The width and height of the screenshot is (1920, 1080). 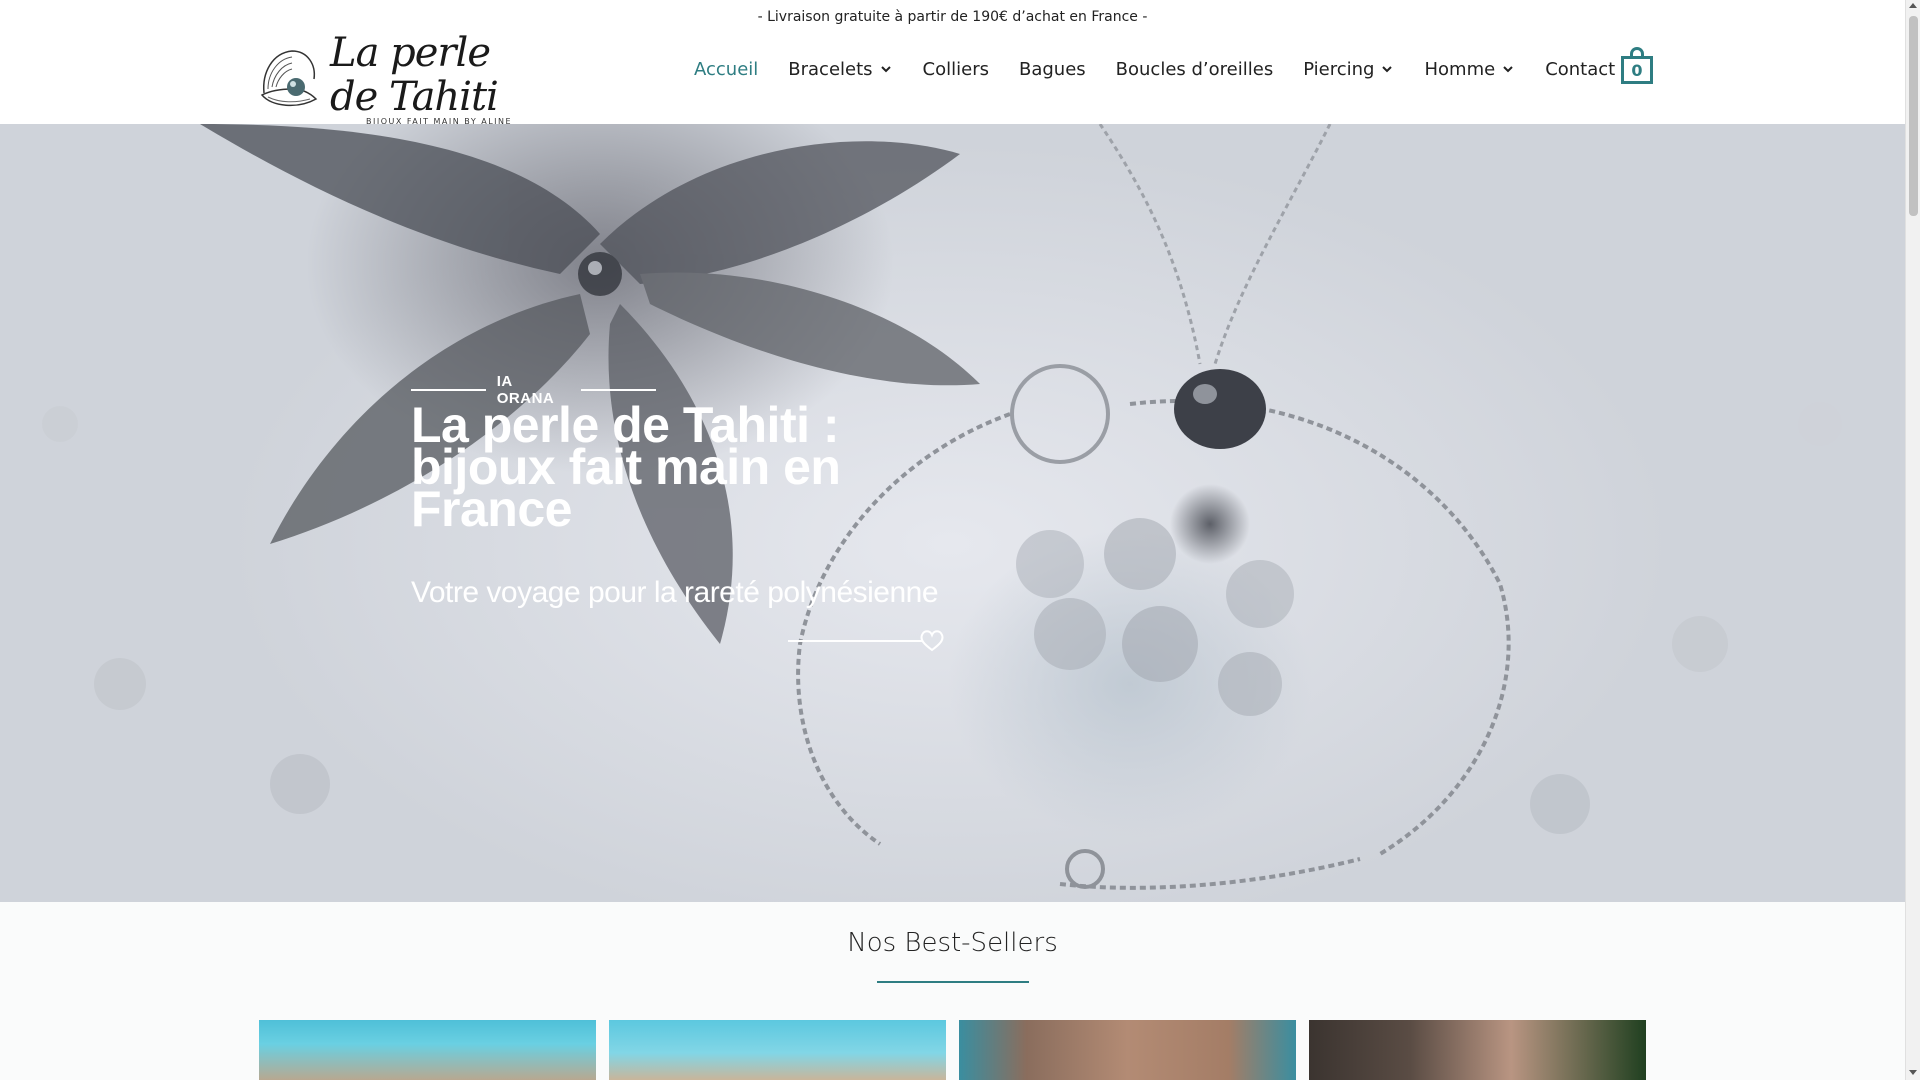 I want to click on nav-item-boucles-oreilles: Boucles d’oreilles, so click(x=1195, y=69).